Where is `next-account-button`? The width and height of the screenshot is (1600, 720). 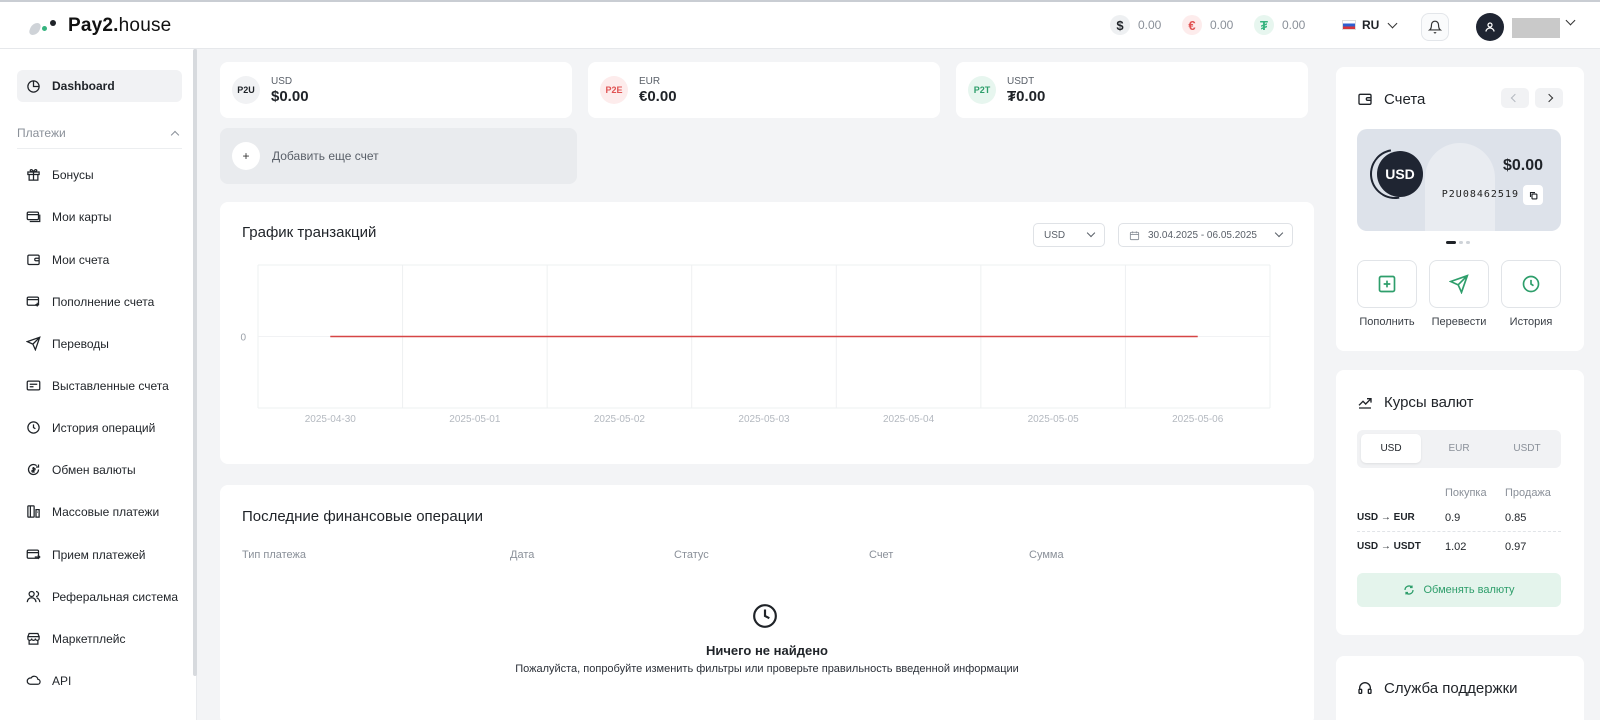 next-account-button is located at coordinates (1549, 98).